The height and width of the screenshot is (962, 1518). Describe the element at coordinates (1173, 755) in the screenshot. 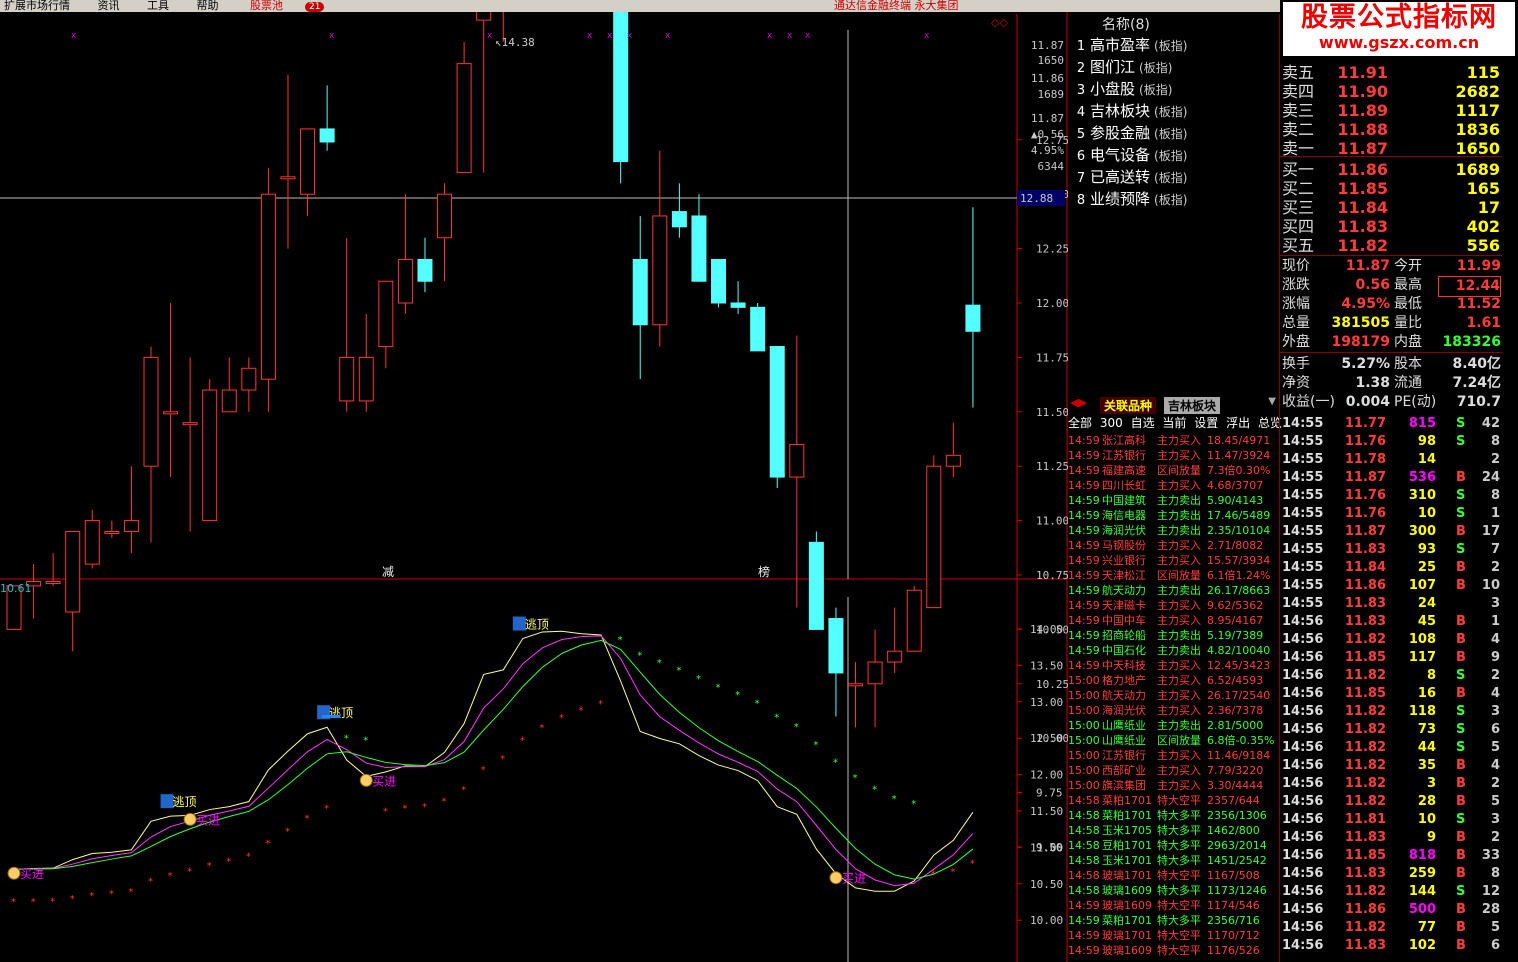

I see `alert-row: 15:00 江苏银行 主力买入 11.46/9184` at that location.